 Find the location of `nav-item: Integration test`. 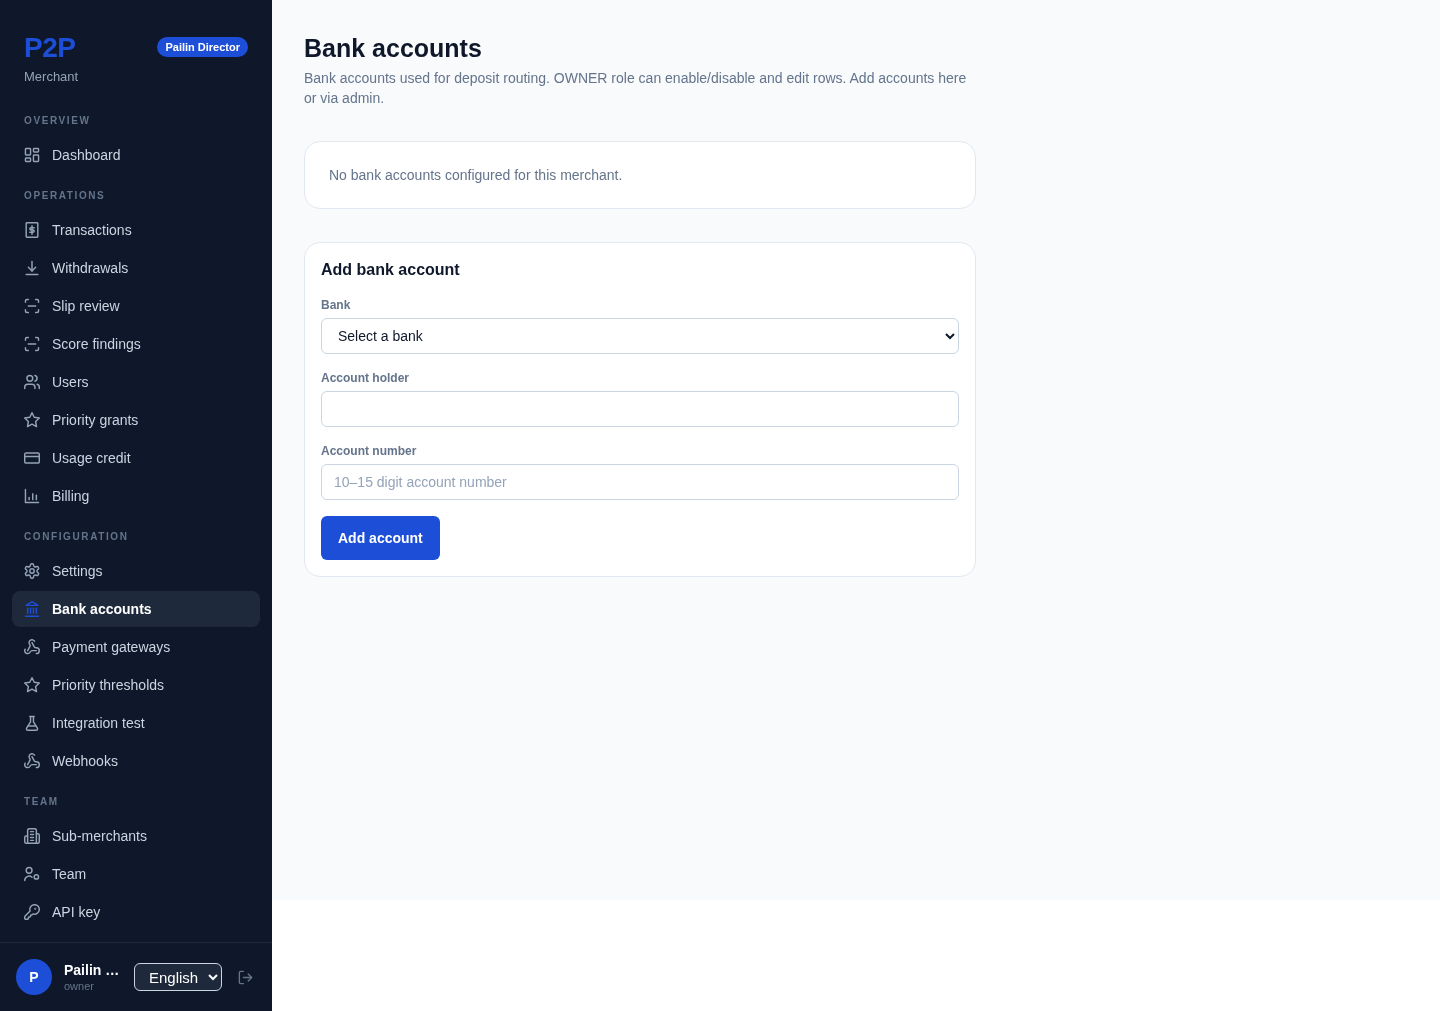

nav-item: Integration test is located at coordinates (136, 723).